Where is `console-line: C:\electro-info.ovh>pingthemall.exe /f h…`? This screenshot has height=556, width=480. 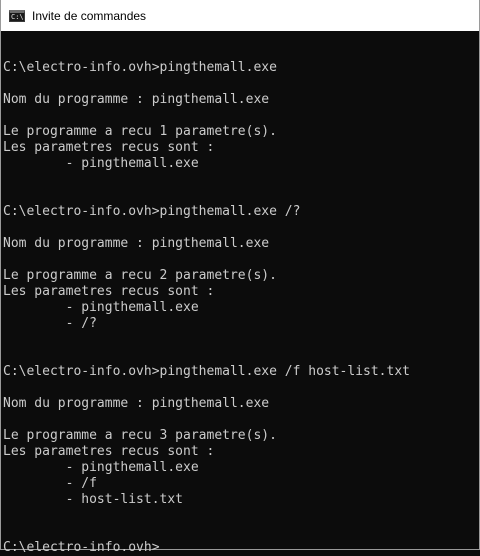
console-line: C:\electro-info.ovh>pingthemall.exe /f h… is located at coordinates (206, 371).